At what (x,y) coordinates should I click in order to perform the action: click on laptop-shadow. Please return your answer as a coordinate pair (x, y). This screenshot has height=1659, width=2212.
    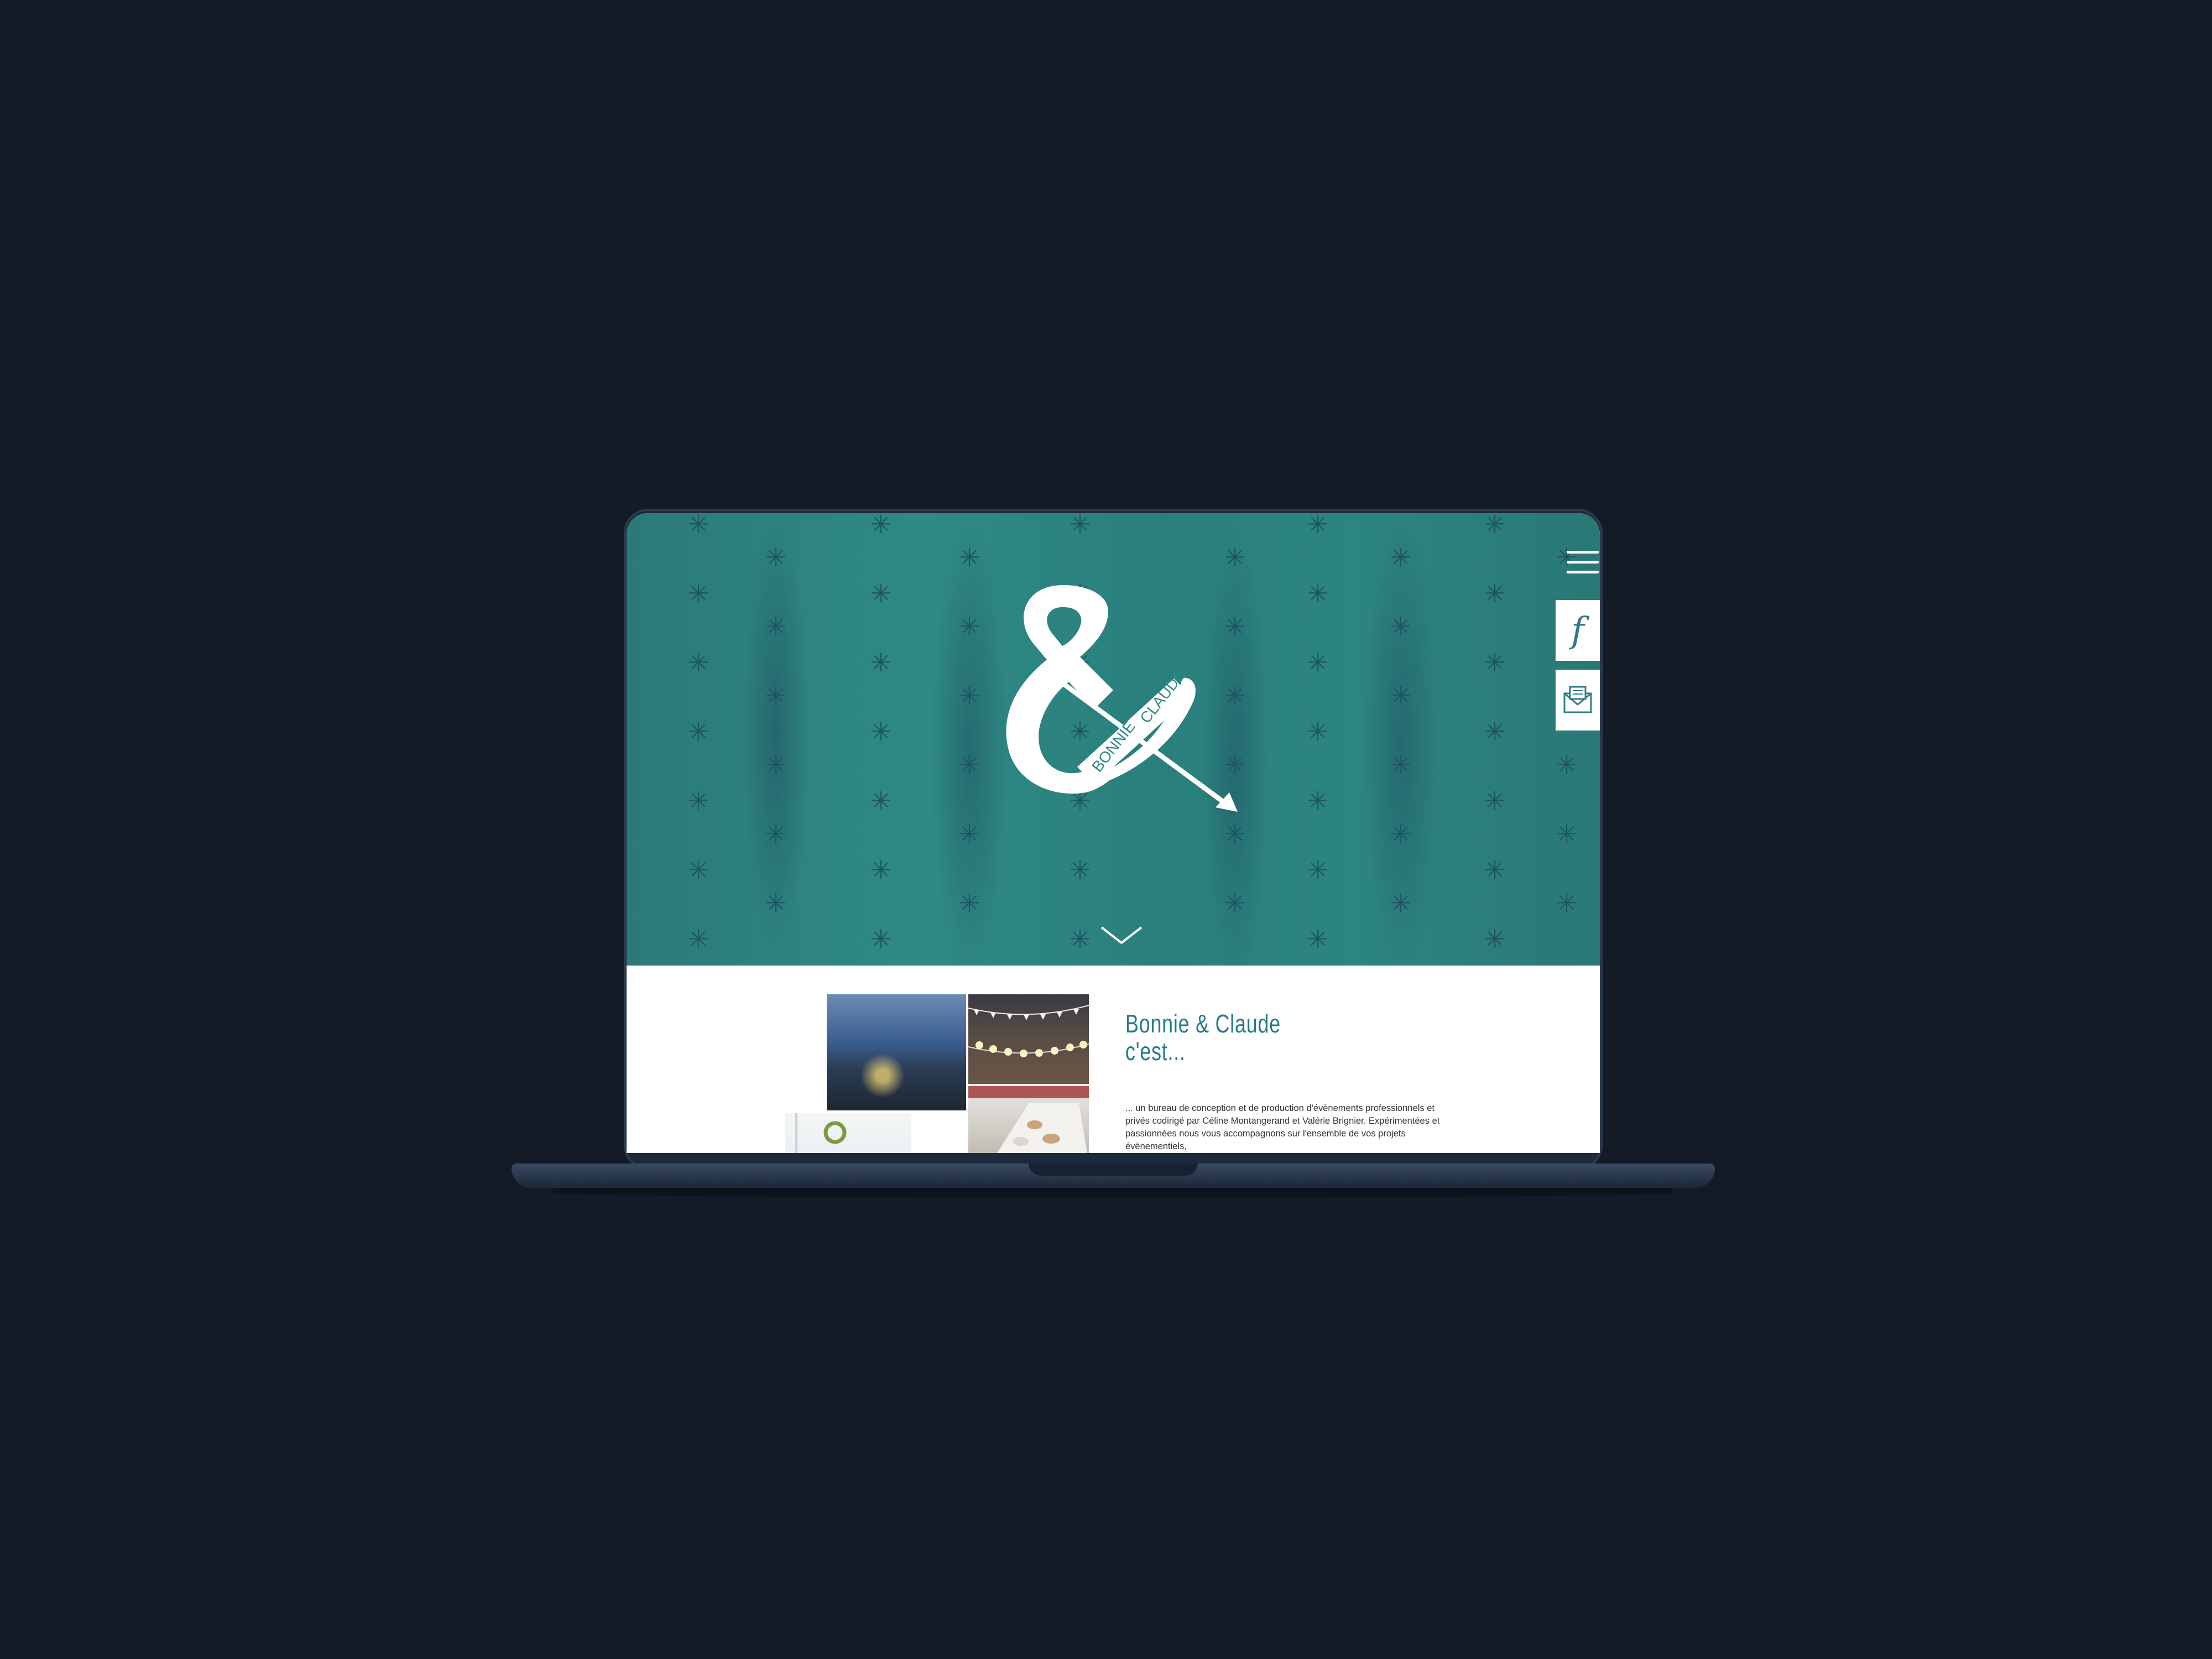
    Looking at the image, I should click on (1113, 1193).